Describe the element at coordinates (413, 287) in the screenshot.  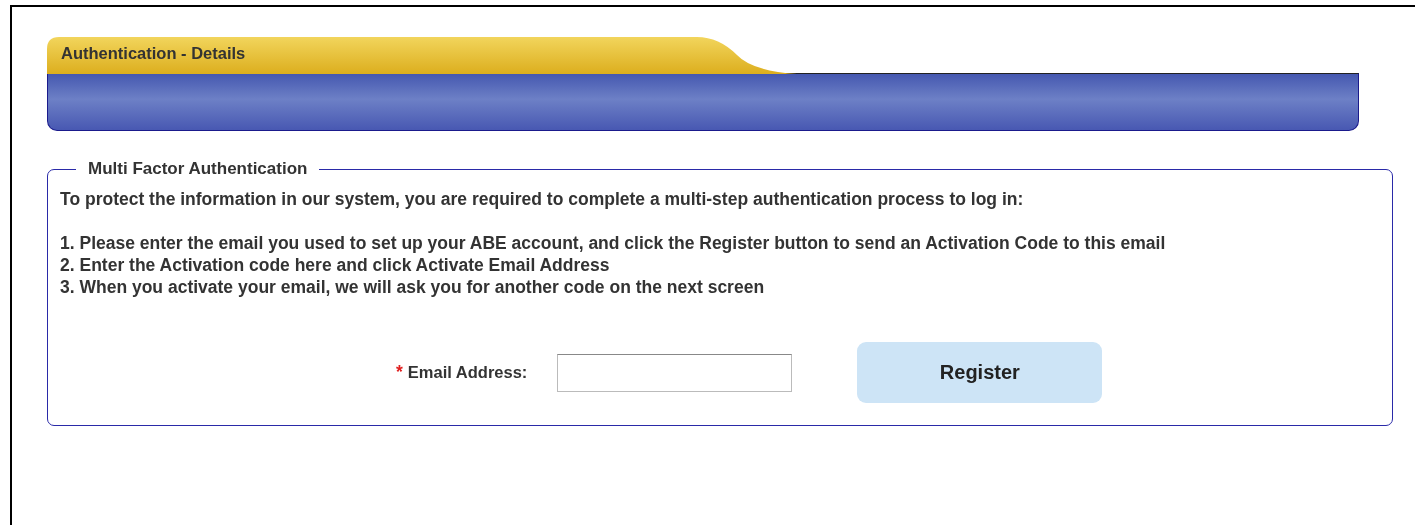
I see `step-text: 3. When you activate your email, we will ask you for another code on the next screen` at that location.